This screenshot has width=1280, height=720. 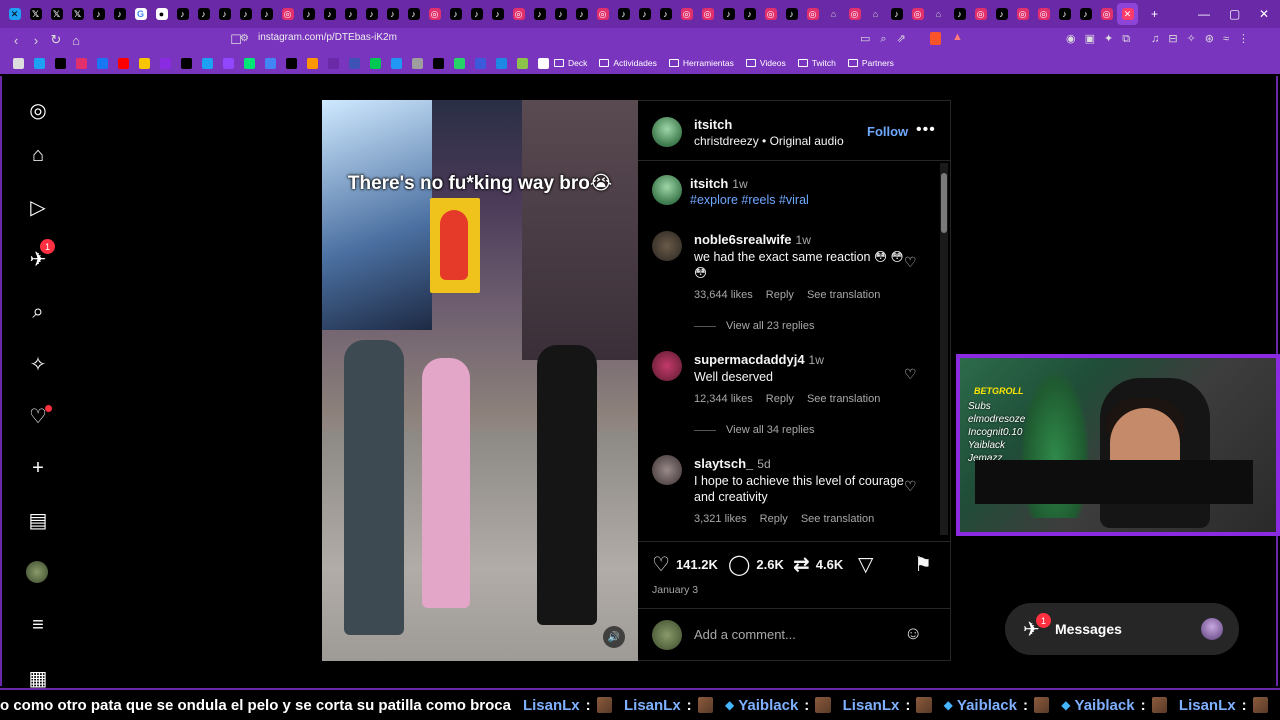 What do you see at coordinates (1162, 39) in the screenshot?
I see `extensions-icons: ◉▣✦⧉ ♫⊟✧⊛≈⋮` at bounding box center [1162, 39].